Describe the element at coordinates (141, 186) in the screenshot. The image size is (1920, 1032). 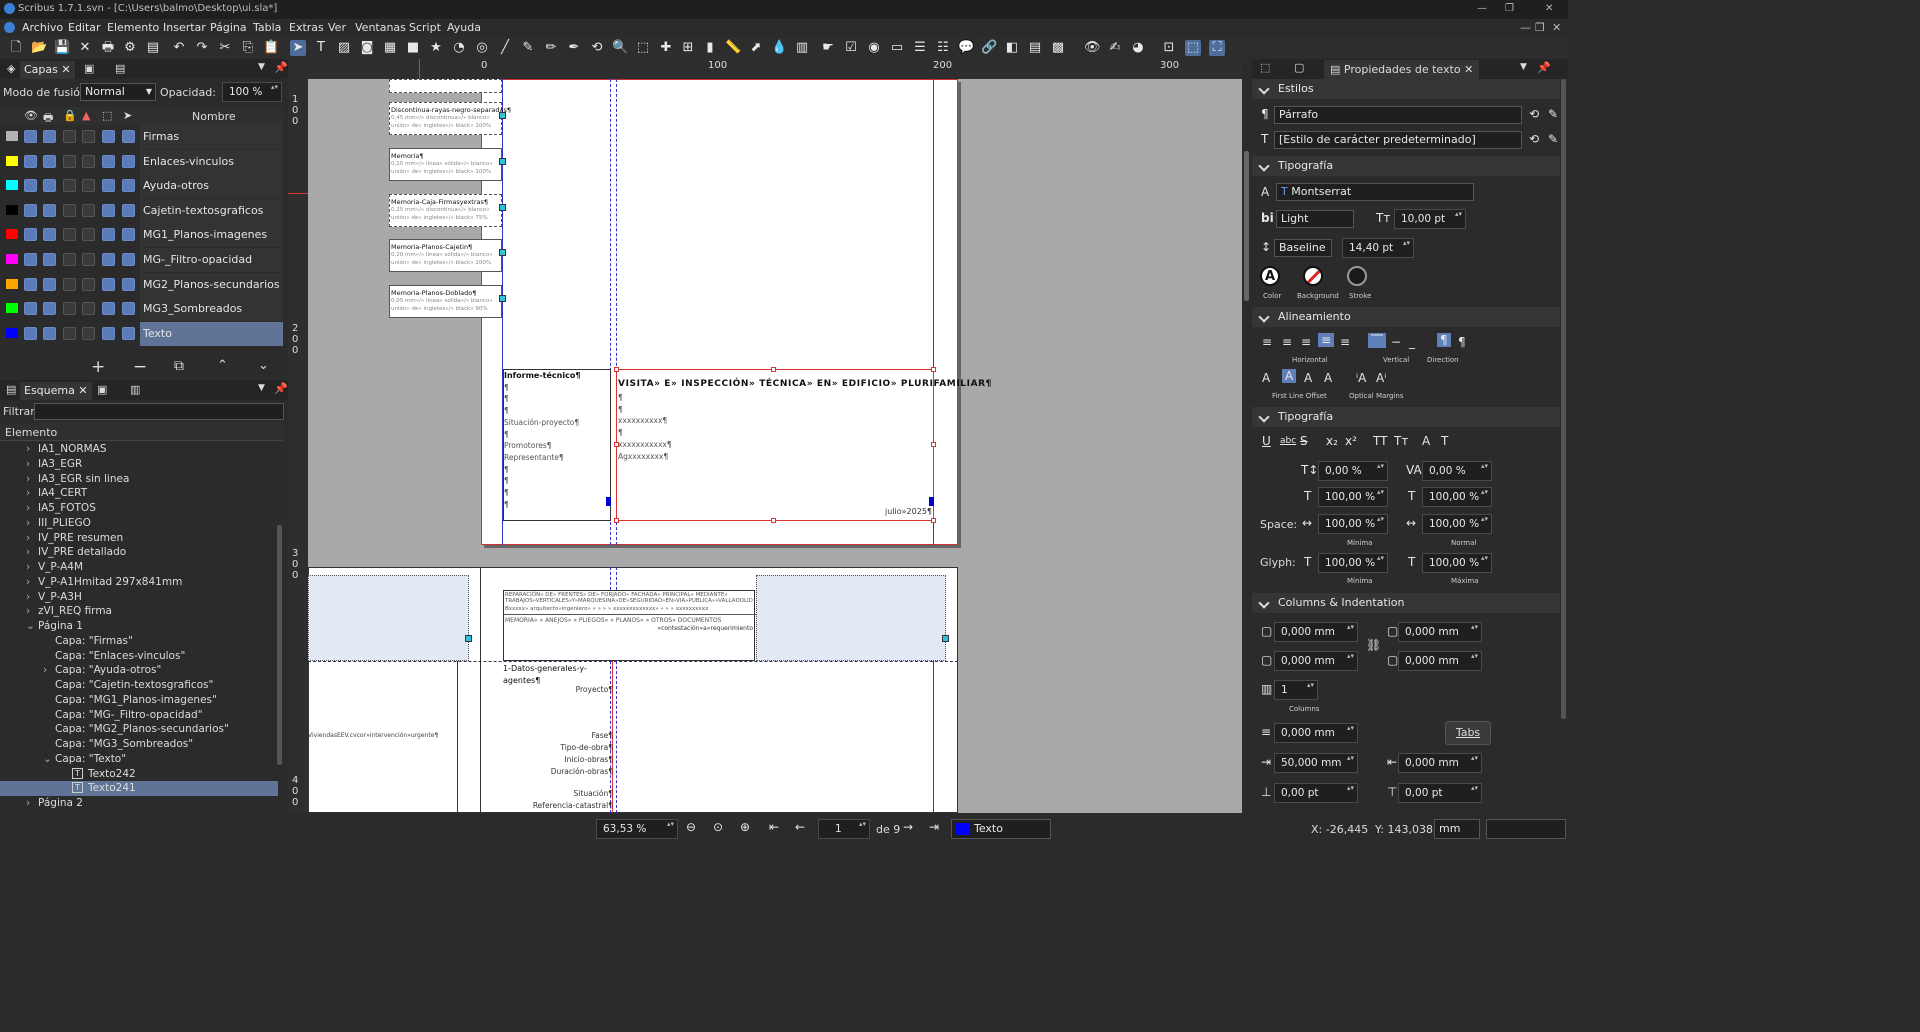
I see `layer-row: Ayuda-otros` at that location.